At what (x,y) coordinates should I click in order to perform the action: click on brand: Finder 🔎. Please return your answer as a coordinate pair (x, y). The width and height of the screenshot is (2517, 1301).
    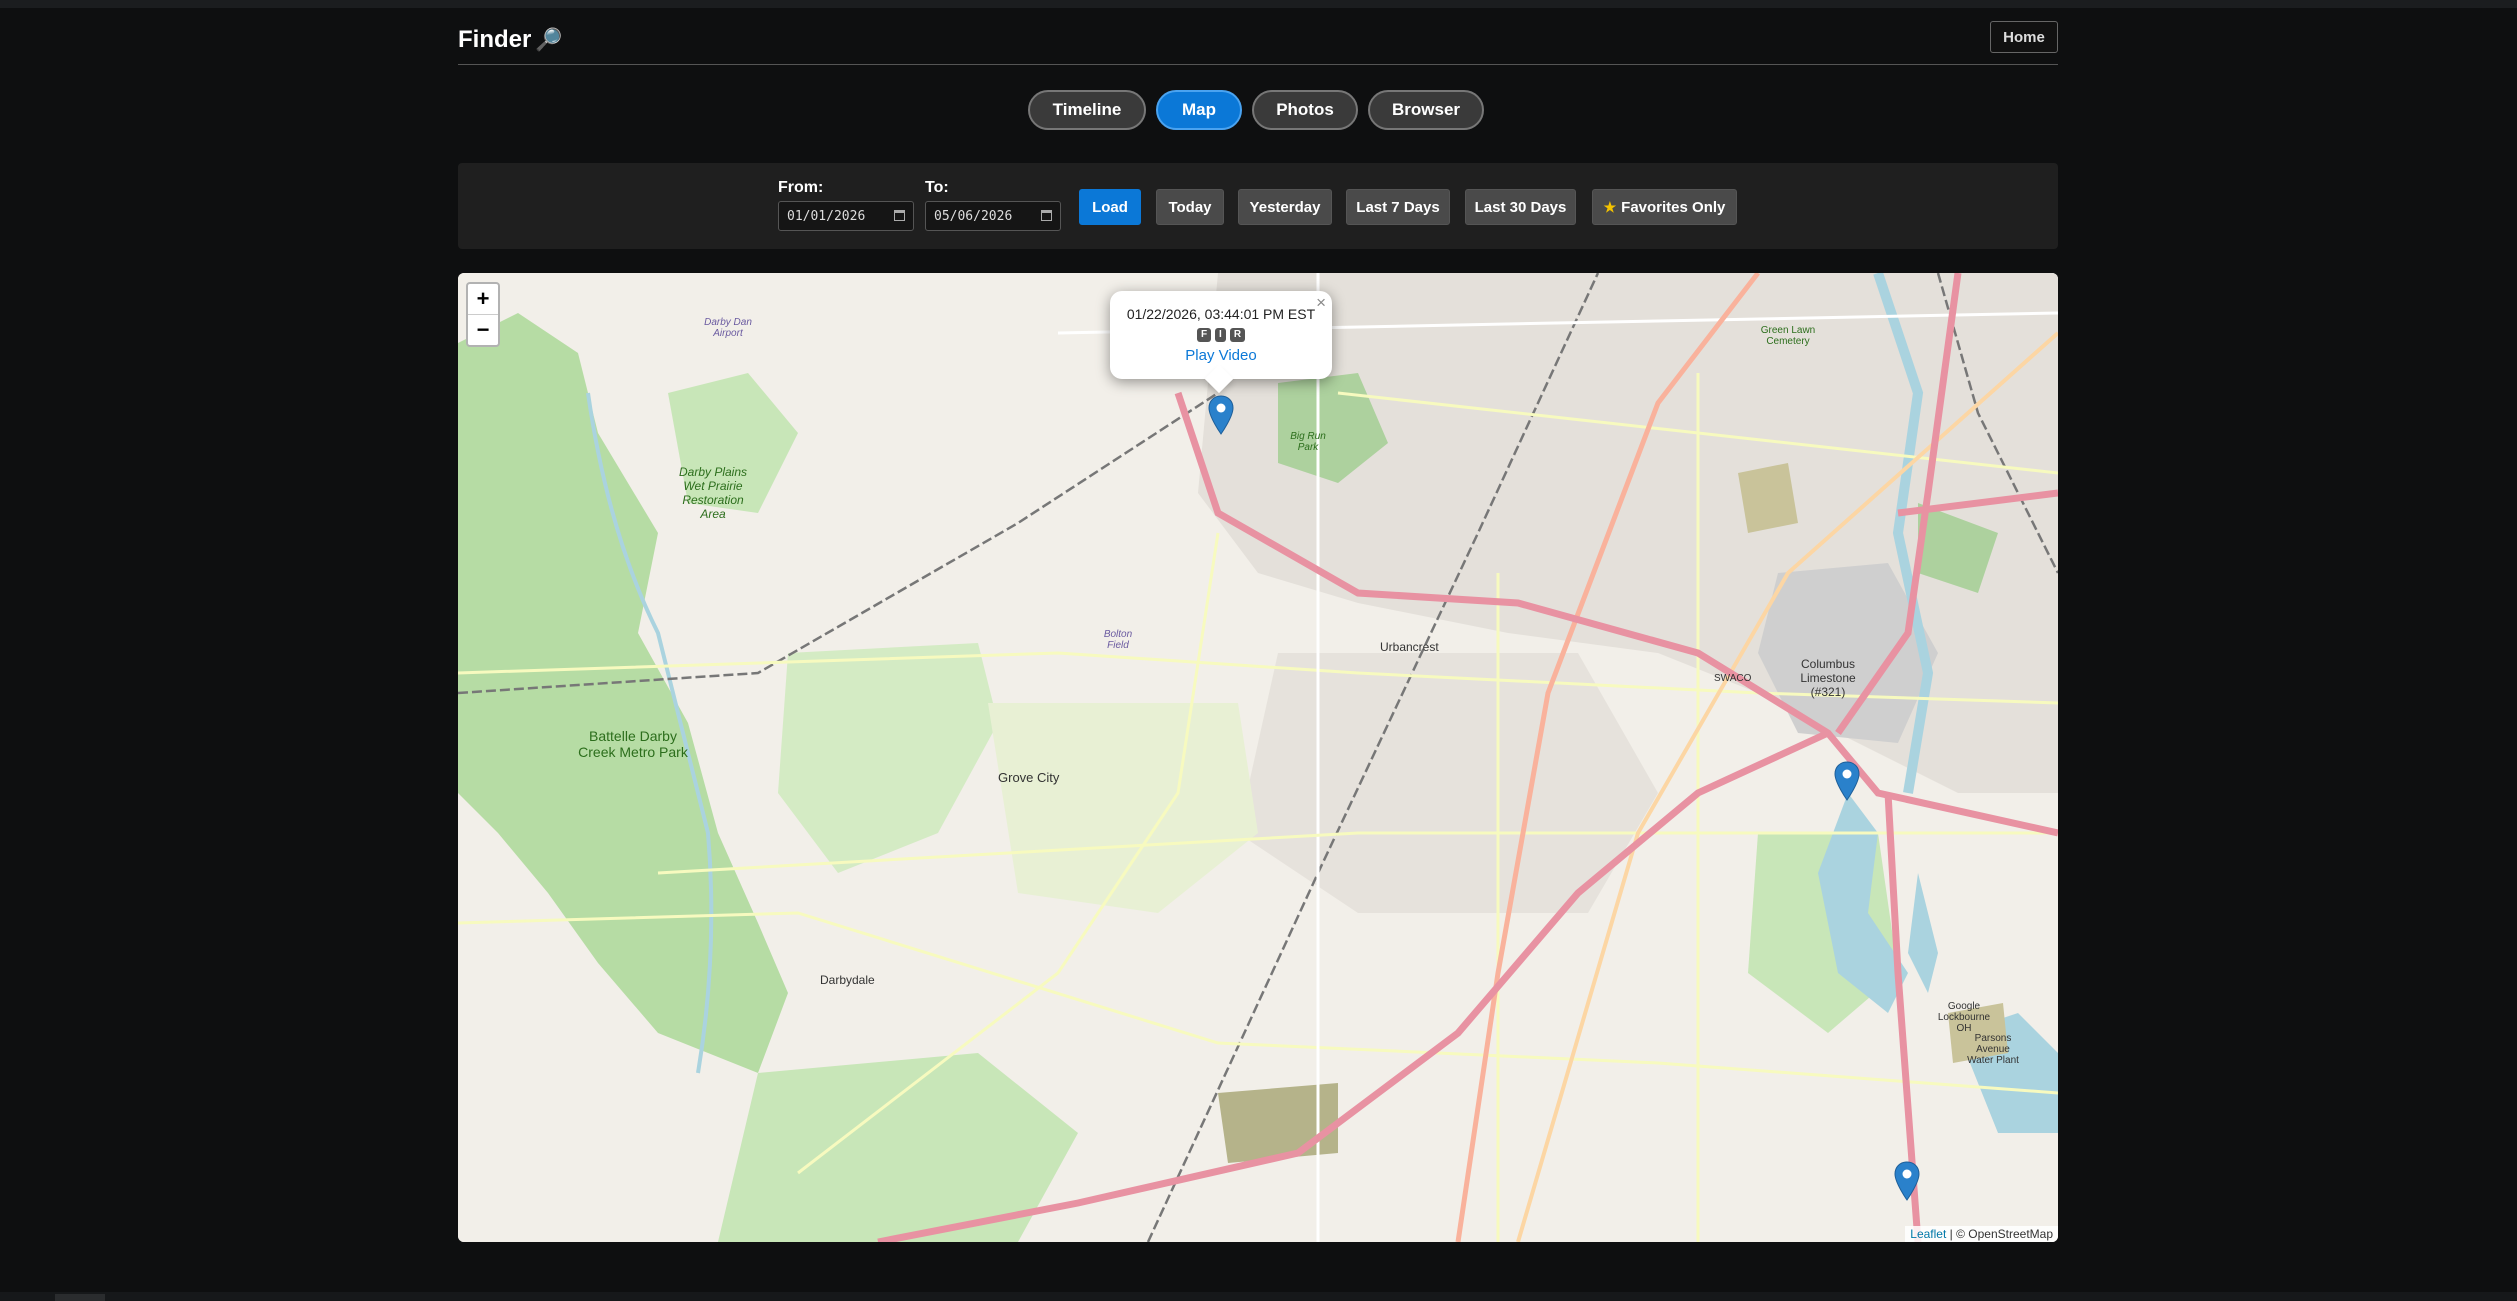
    Looking at the image, I should click on (510, 40).